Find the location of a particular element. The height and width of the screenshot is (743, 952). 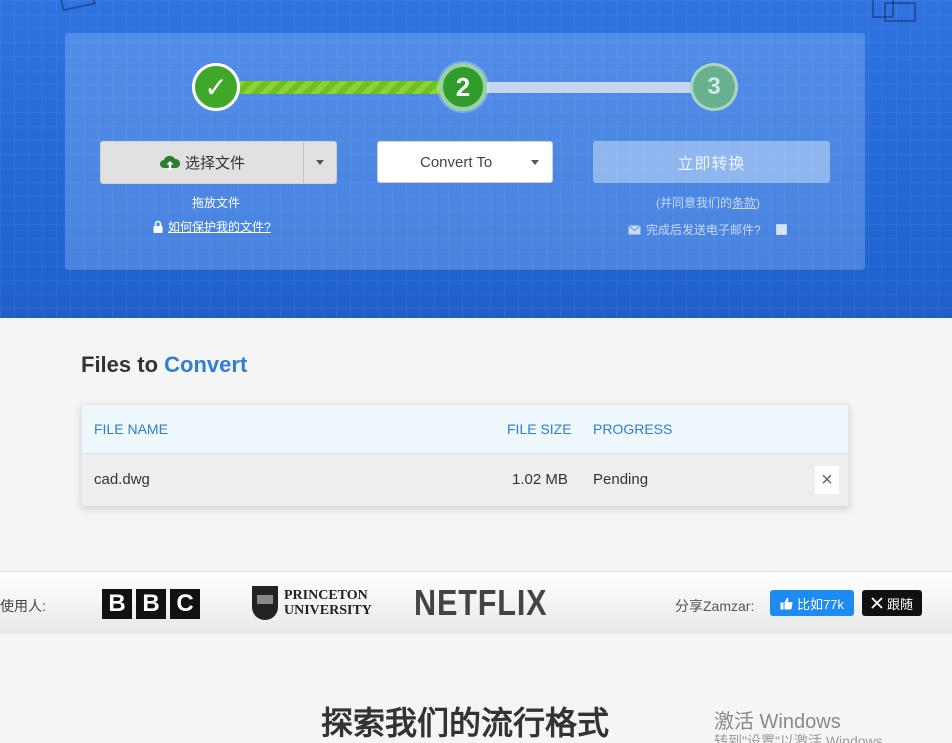

used-by-label: 使用人: is located at coordinates (23, 606).